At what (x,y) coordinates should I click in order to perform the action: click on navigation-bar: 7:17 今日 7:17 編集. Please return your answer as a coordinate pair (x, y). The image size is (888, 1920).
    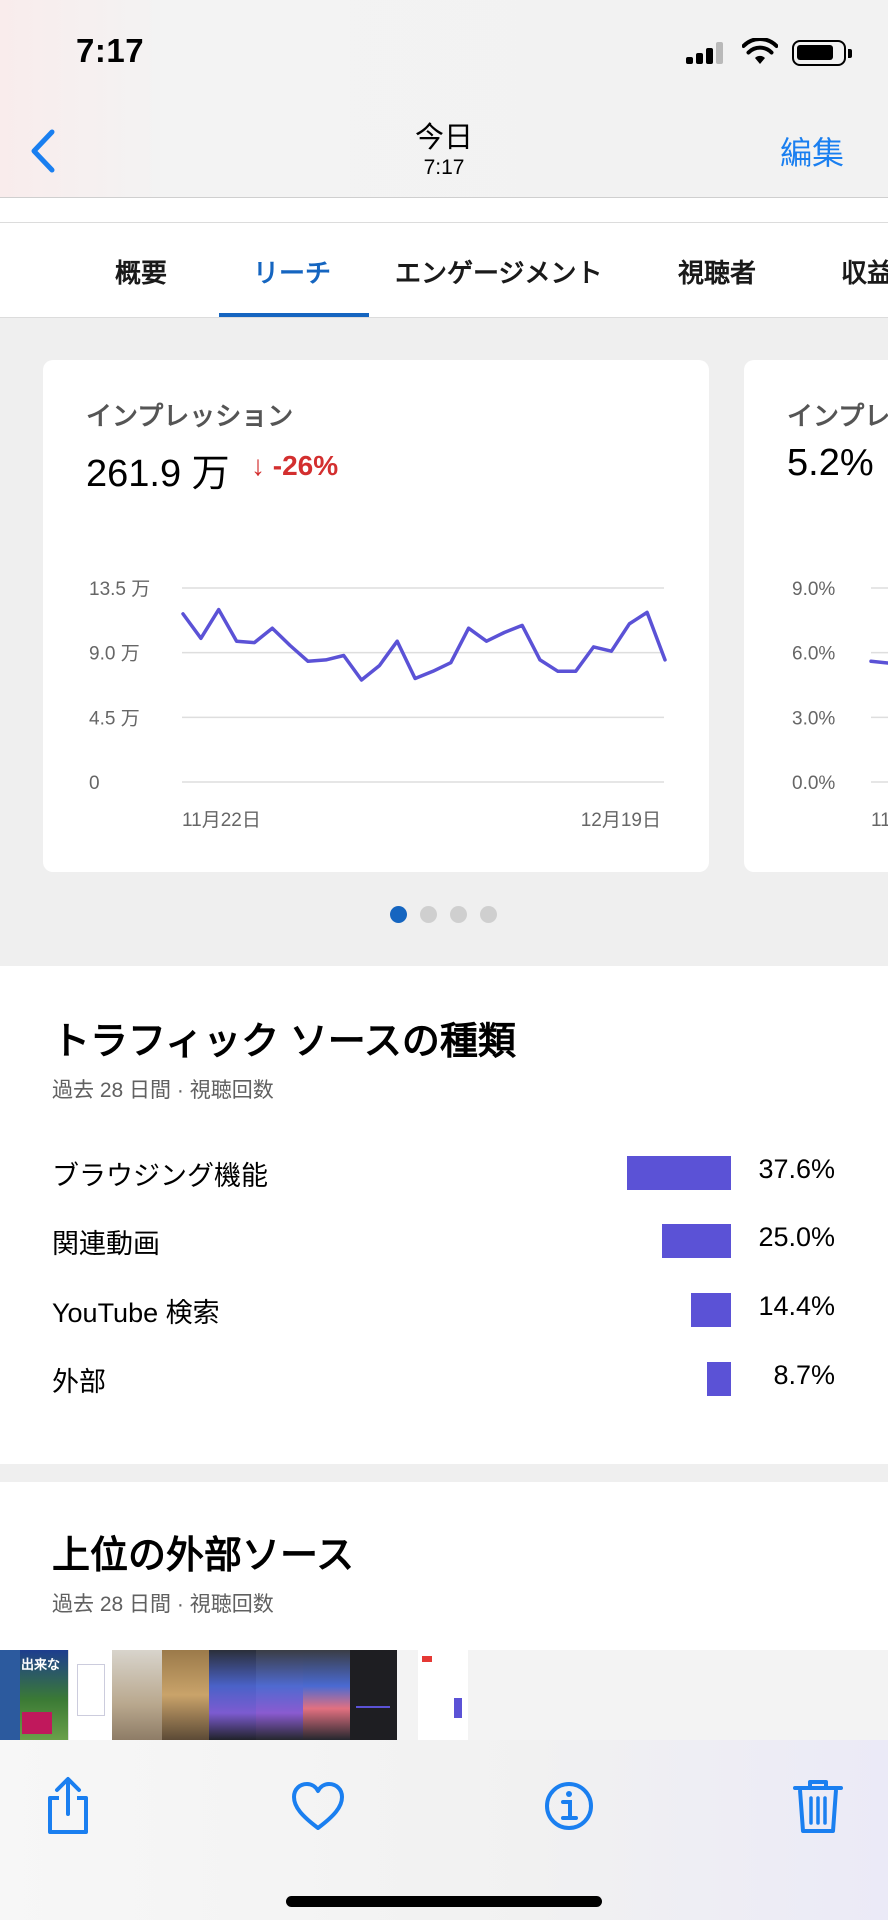
    Looking at the image, I should click on (444, 99).